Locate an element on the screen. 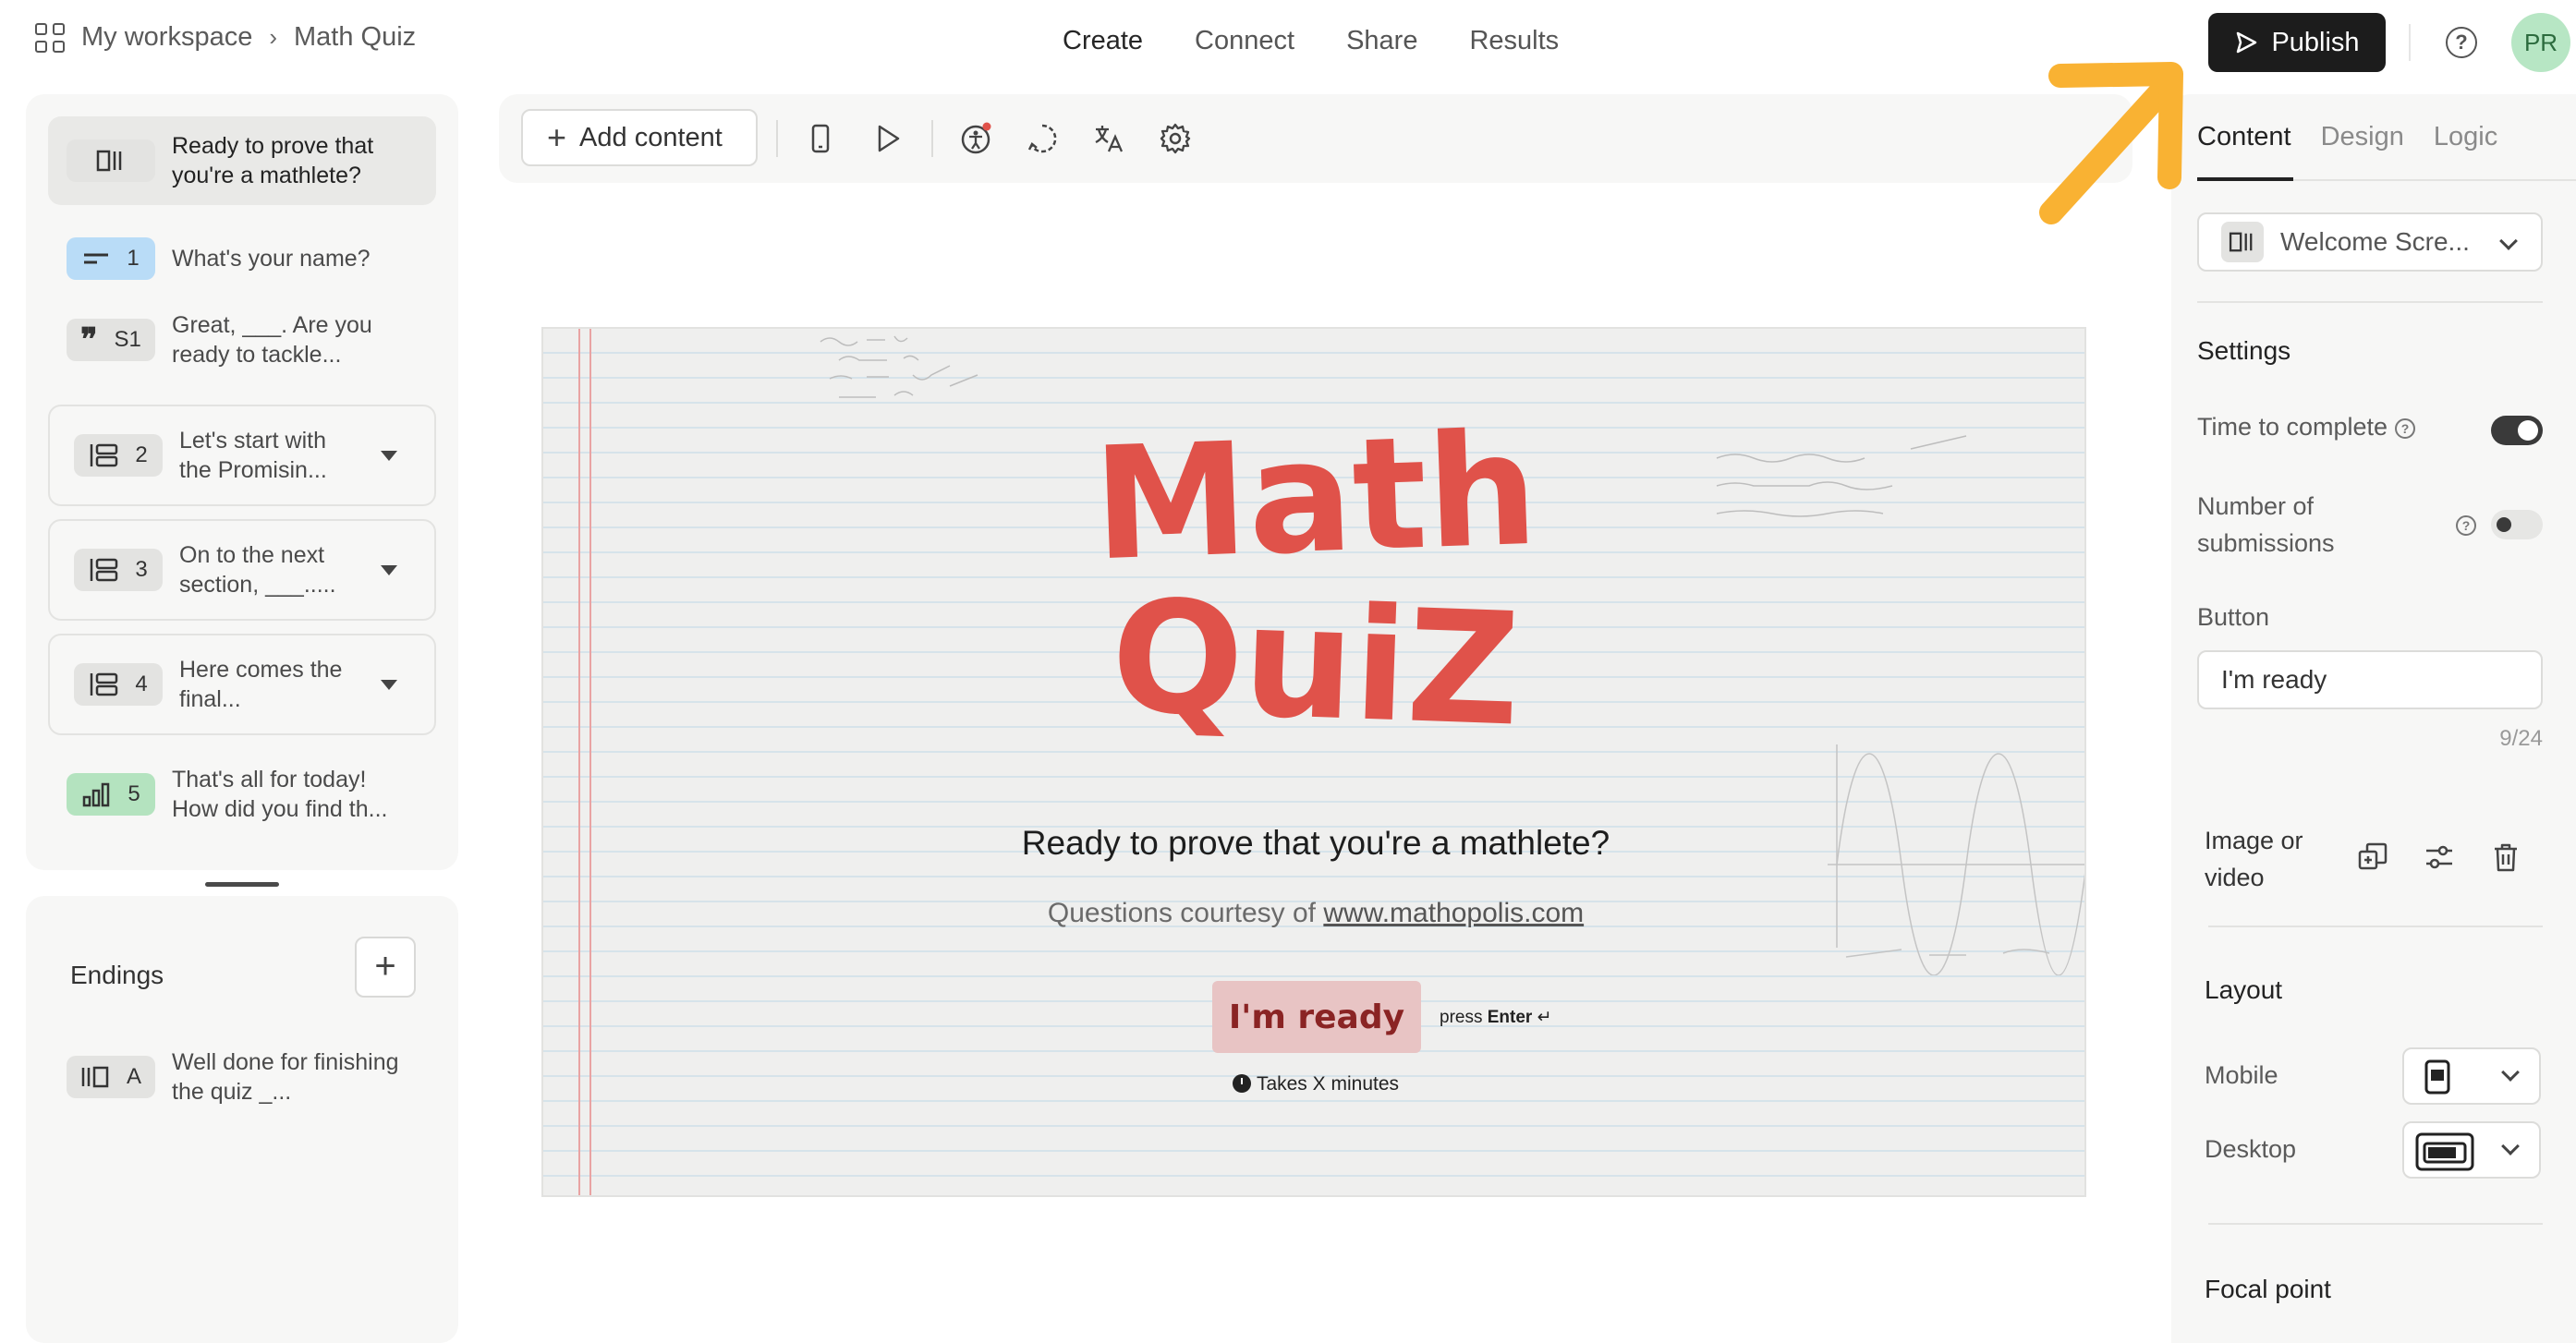 Image resolution: width=2576 pixels, height=1343 pixels. question-type-badge: 5 is located at coordinates (111, 794).